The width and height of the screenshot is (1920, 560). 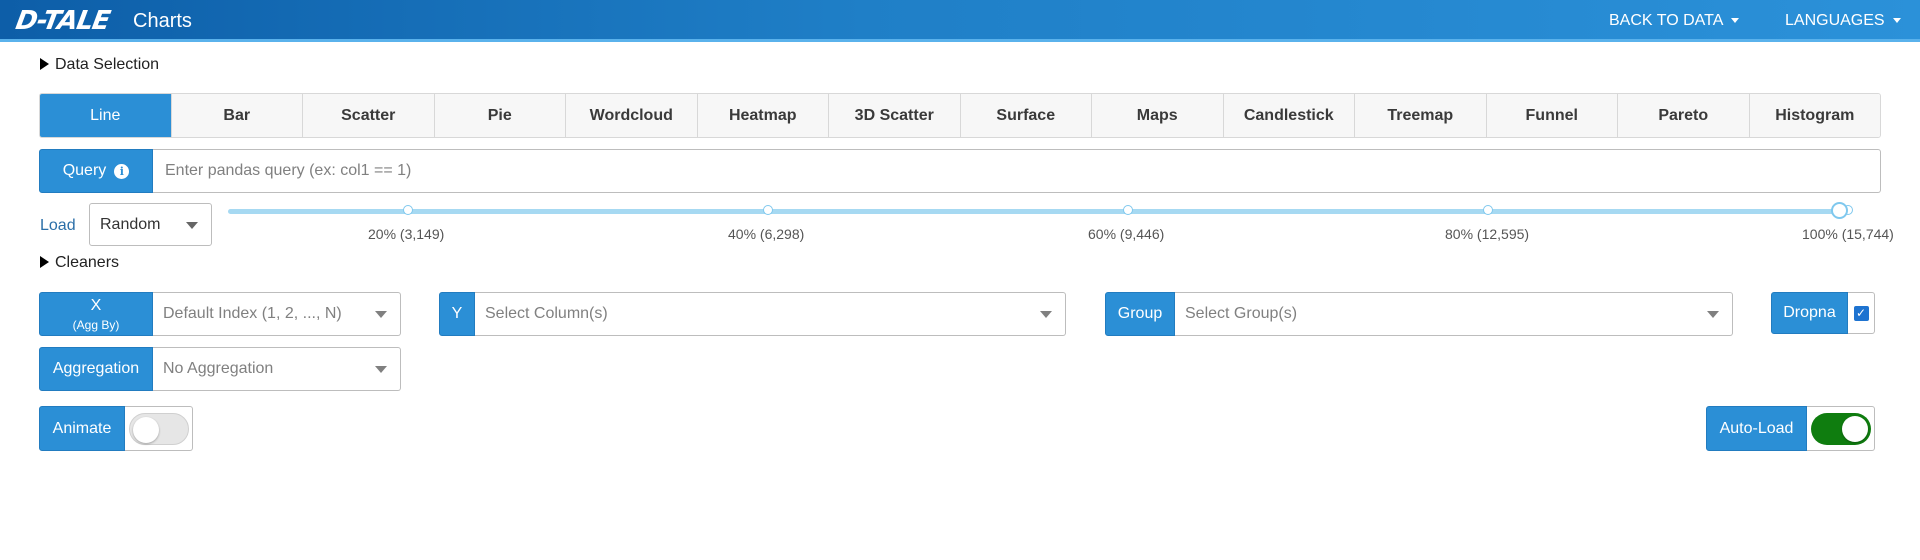 I want to click on checkmark-icon: ✓, so click(x=1861, y=312).